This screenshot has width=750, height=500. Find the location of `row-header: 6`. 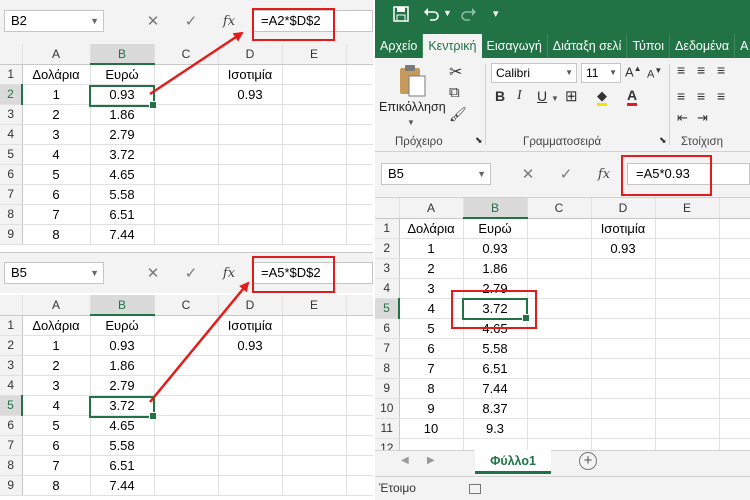

row-header: 6 is located at coordinates (11, 174).